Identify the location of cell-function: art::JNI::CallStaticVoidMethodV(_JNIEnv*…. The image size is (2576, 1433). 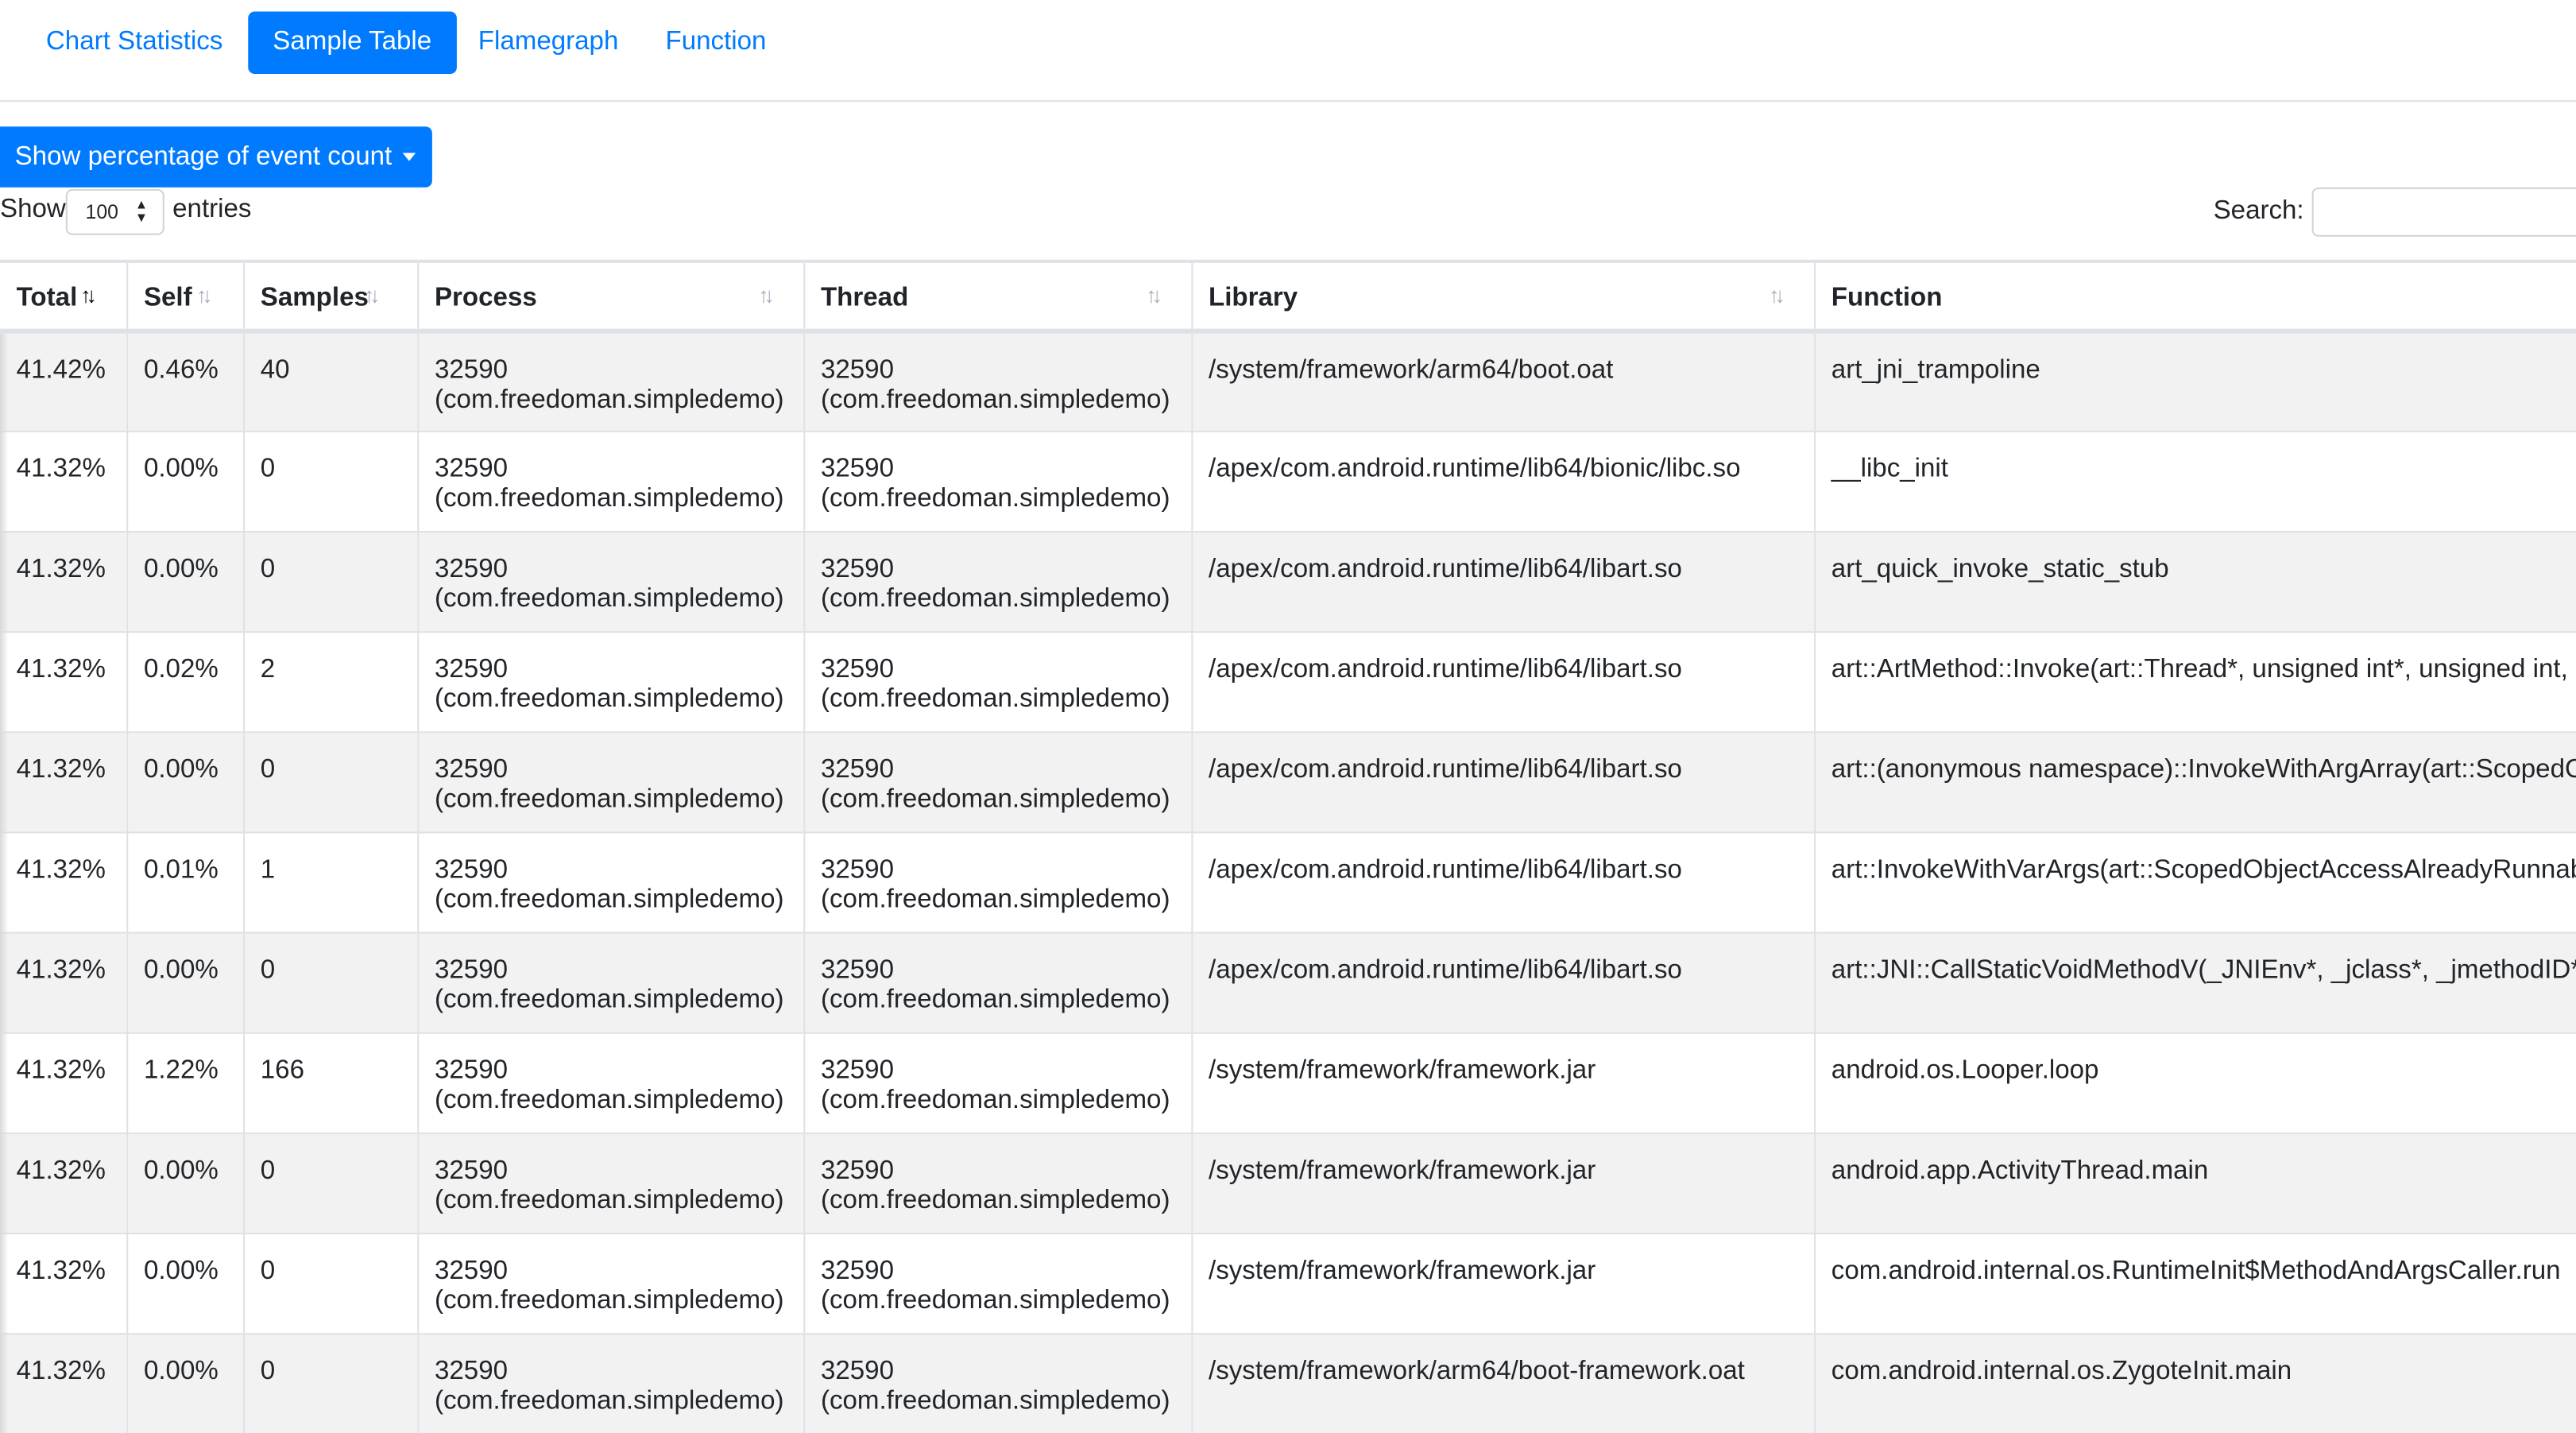
(2195, 982).